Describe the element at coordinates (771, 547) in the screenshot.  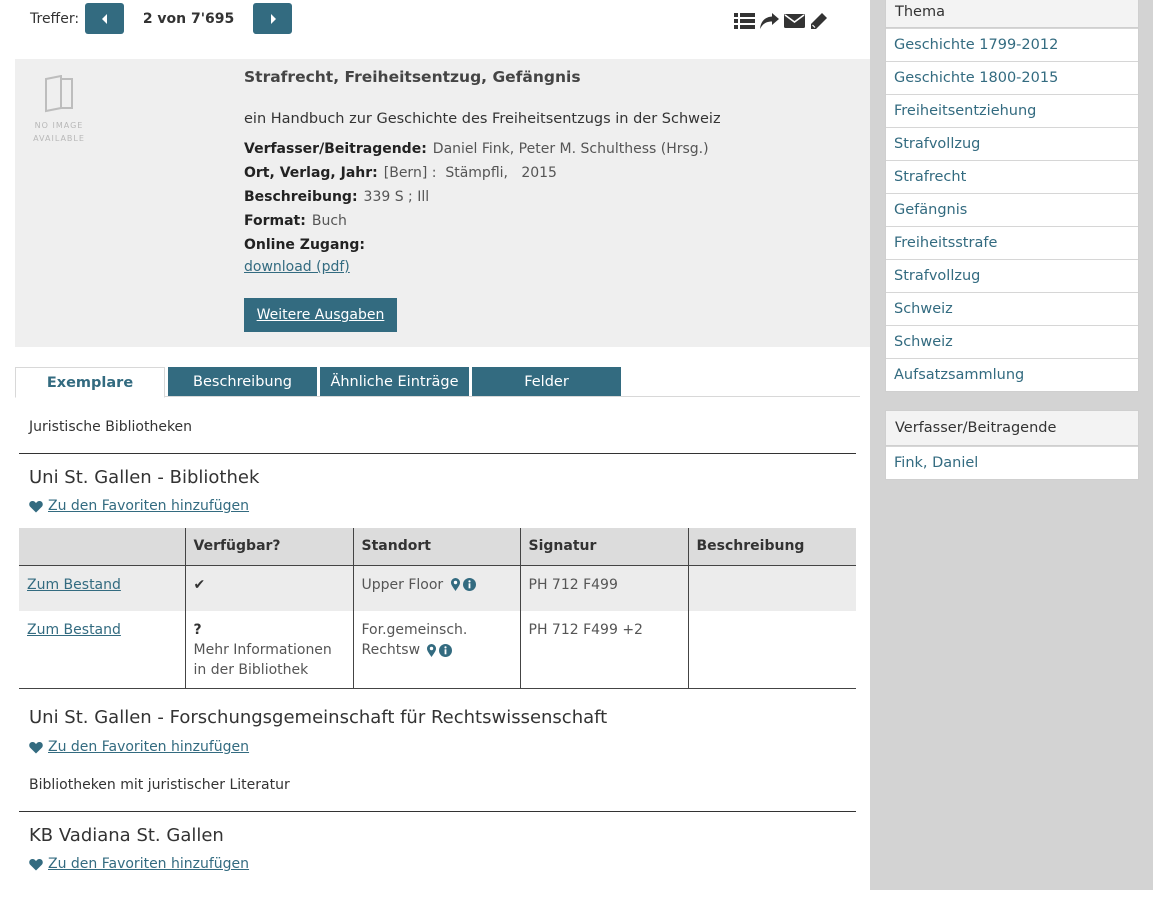
I see `col-header-beschreibung: Beschreibung` at that location.